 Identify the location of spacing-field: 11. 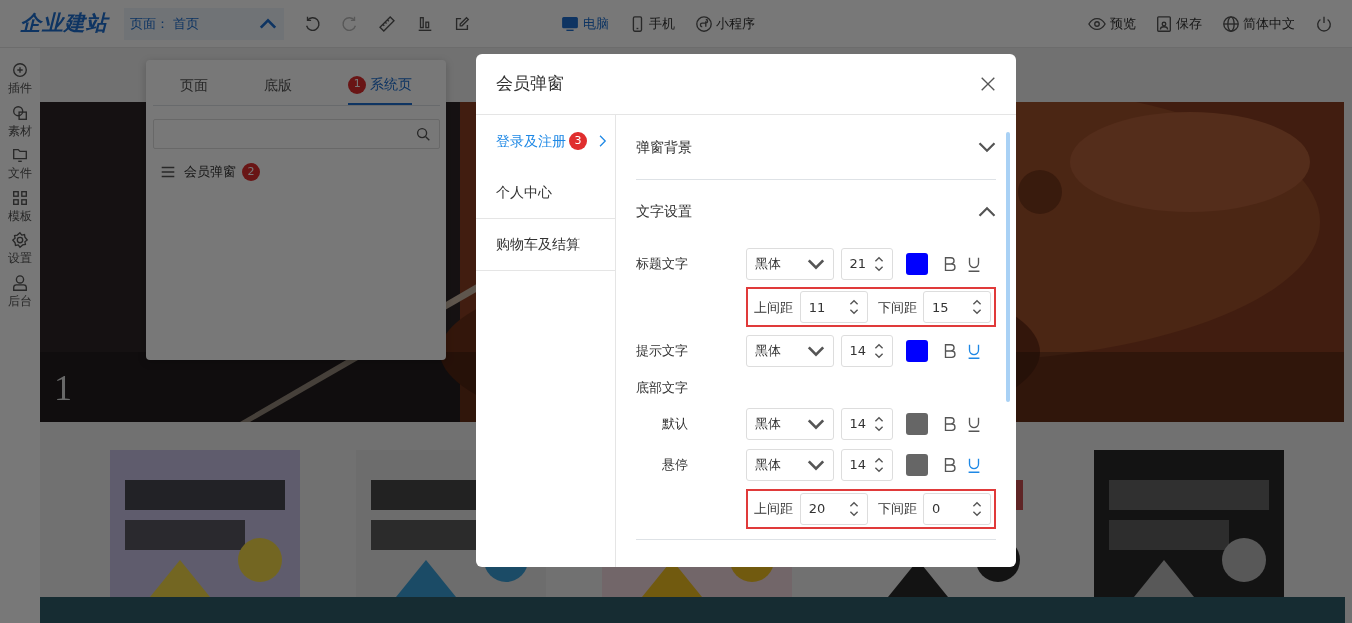
(833, 307).